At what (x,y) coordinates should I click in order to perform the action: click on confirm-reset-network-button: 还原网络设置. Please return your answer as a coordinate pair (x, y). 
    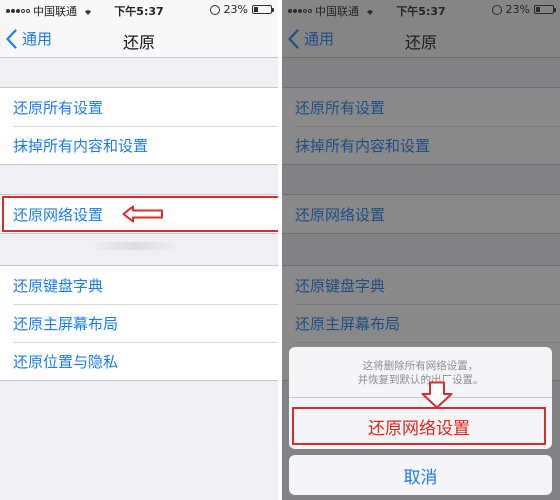
    Looking at the image, I should click on (419, 426).